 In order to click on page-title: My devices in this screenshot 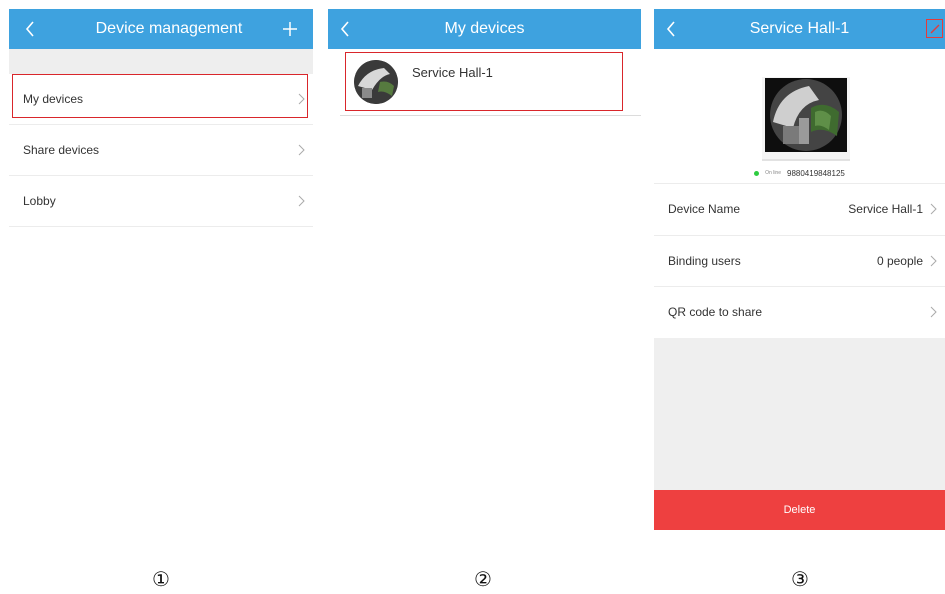, I will do `click(484, 28)`.